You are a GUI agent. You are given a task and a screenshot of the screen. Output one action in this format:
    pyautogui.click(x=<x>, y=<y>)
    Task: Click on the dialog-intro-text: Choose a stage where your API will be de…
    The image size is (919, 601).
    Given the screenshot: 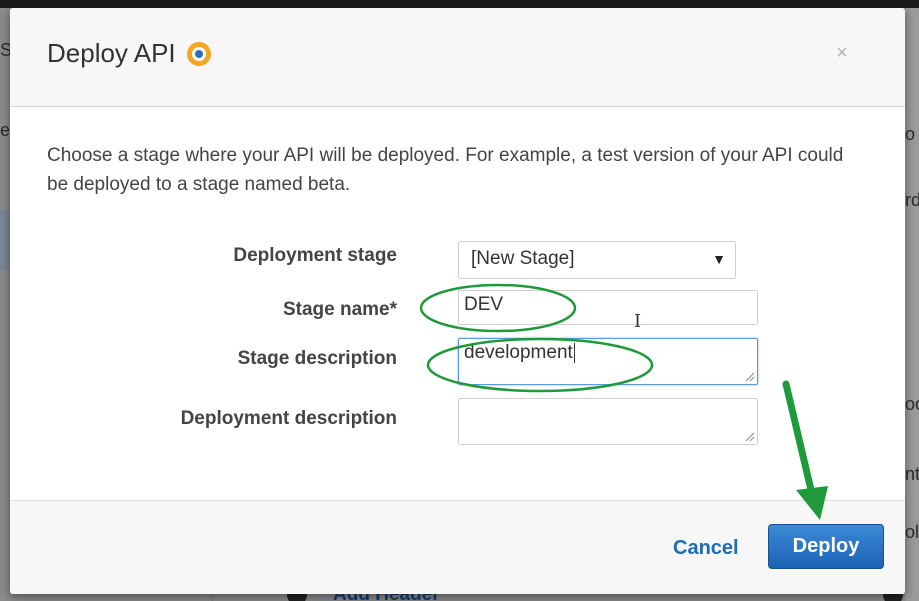 What is the action you would take?
    pyautogui.click(x=445, y=170)
    